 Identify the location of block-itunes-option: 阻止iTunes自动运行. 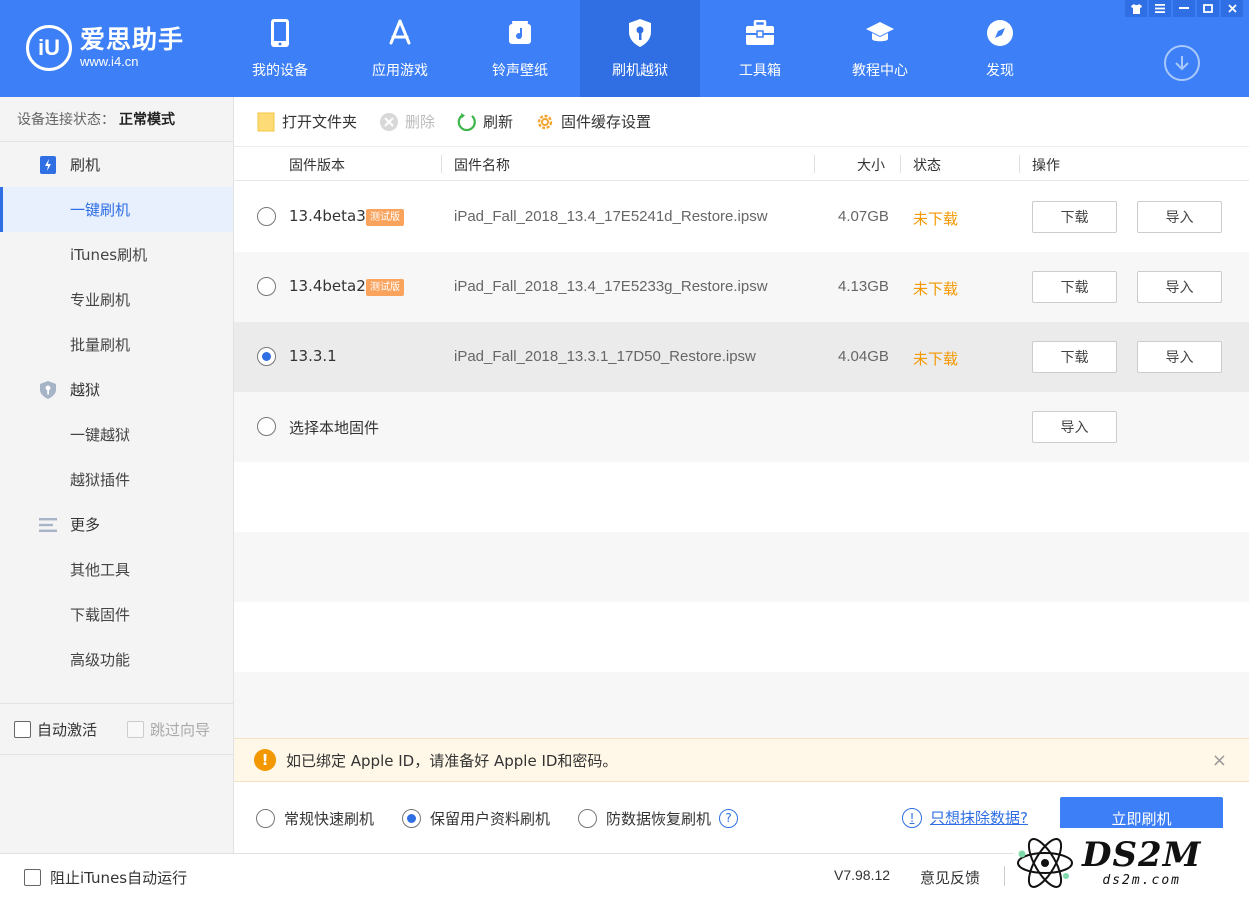
(105, 877).